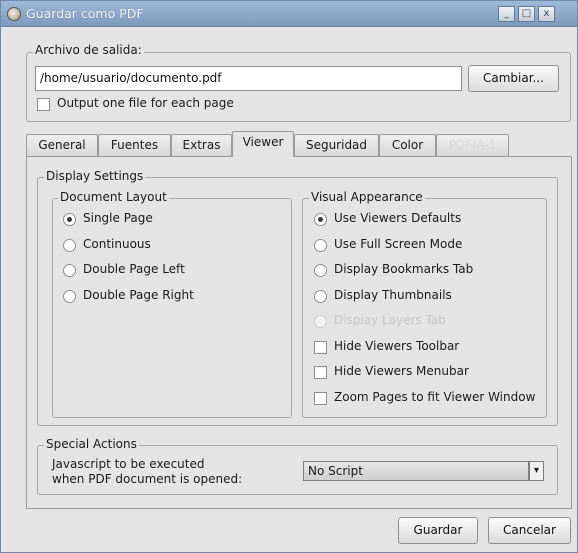 Image resolution: width=578 pixels, height=553 pixels. What do you see at coordinates (536, 471) in the screenshot?
I see `chevron-down-icon: ▾` at bounding box center [536, 471].